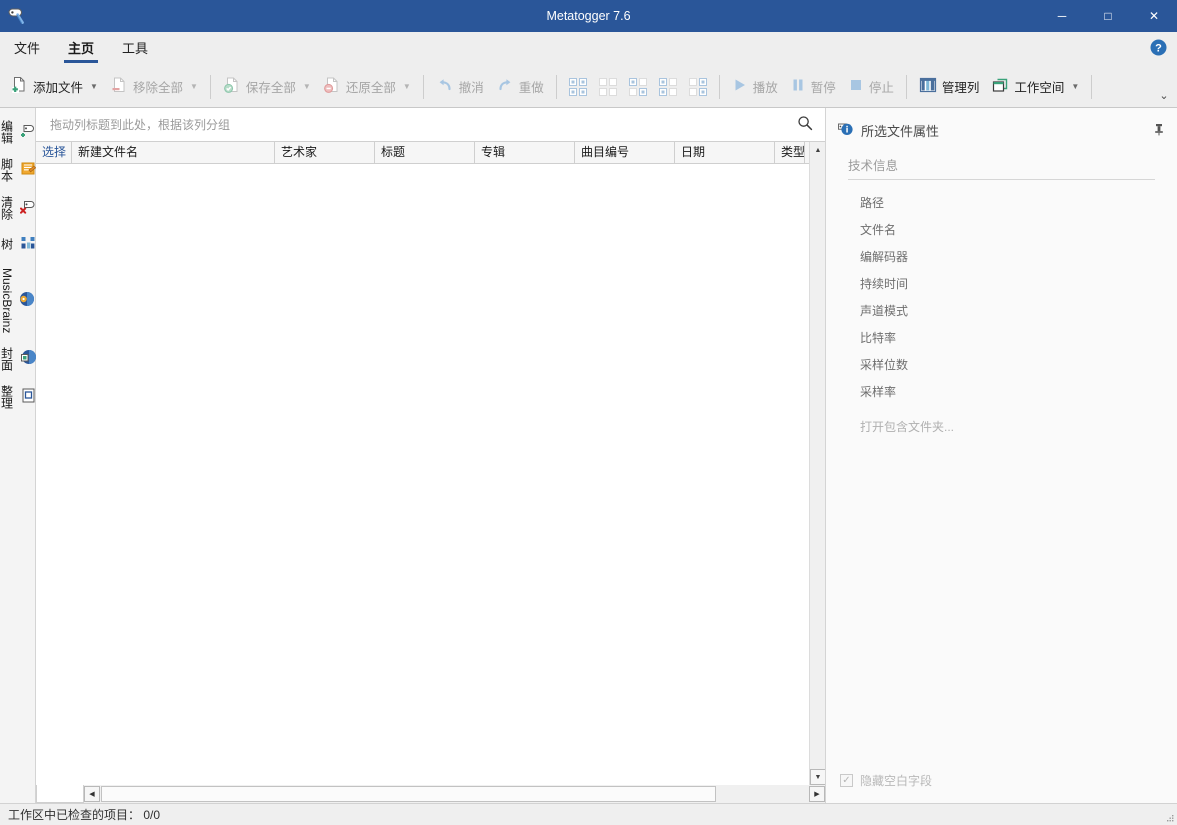 The width and height of the screenshot is (1177, 825). Describe the element at coordinates (370, 88) in the screenshot. I see `restore-all-label: 还原全部` at that location.